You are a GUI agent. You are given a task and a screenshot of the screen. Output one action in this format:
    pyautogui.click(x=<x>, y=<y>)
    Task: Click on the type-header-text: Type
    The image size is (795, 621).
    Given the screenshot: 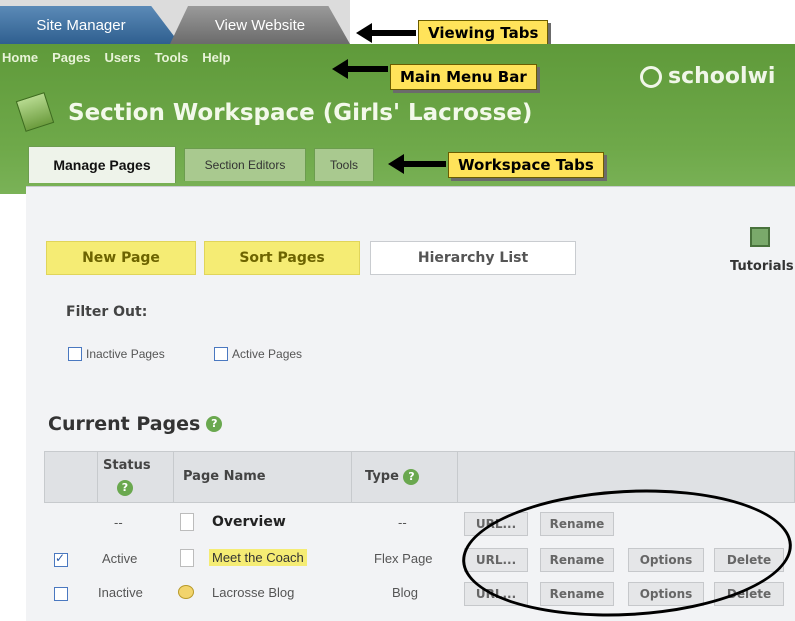 What is the action you would take?
    pyautogui.click(x=382, y=476)
    